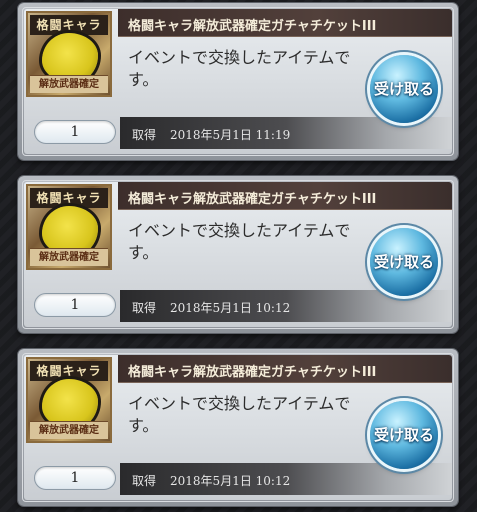  What do you see at coordinates (230, 135) in the screenshot?
I see `acquired-date: 2018年5月1日 11:19` at bounding box center [230, 135].